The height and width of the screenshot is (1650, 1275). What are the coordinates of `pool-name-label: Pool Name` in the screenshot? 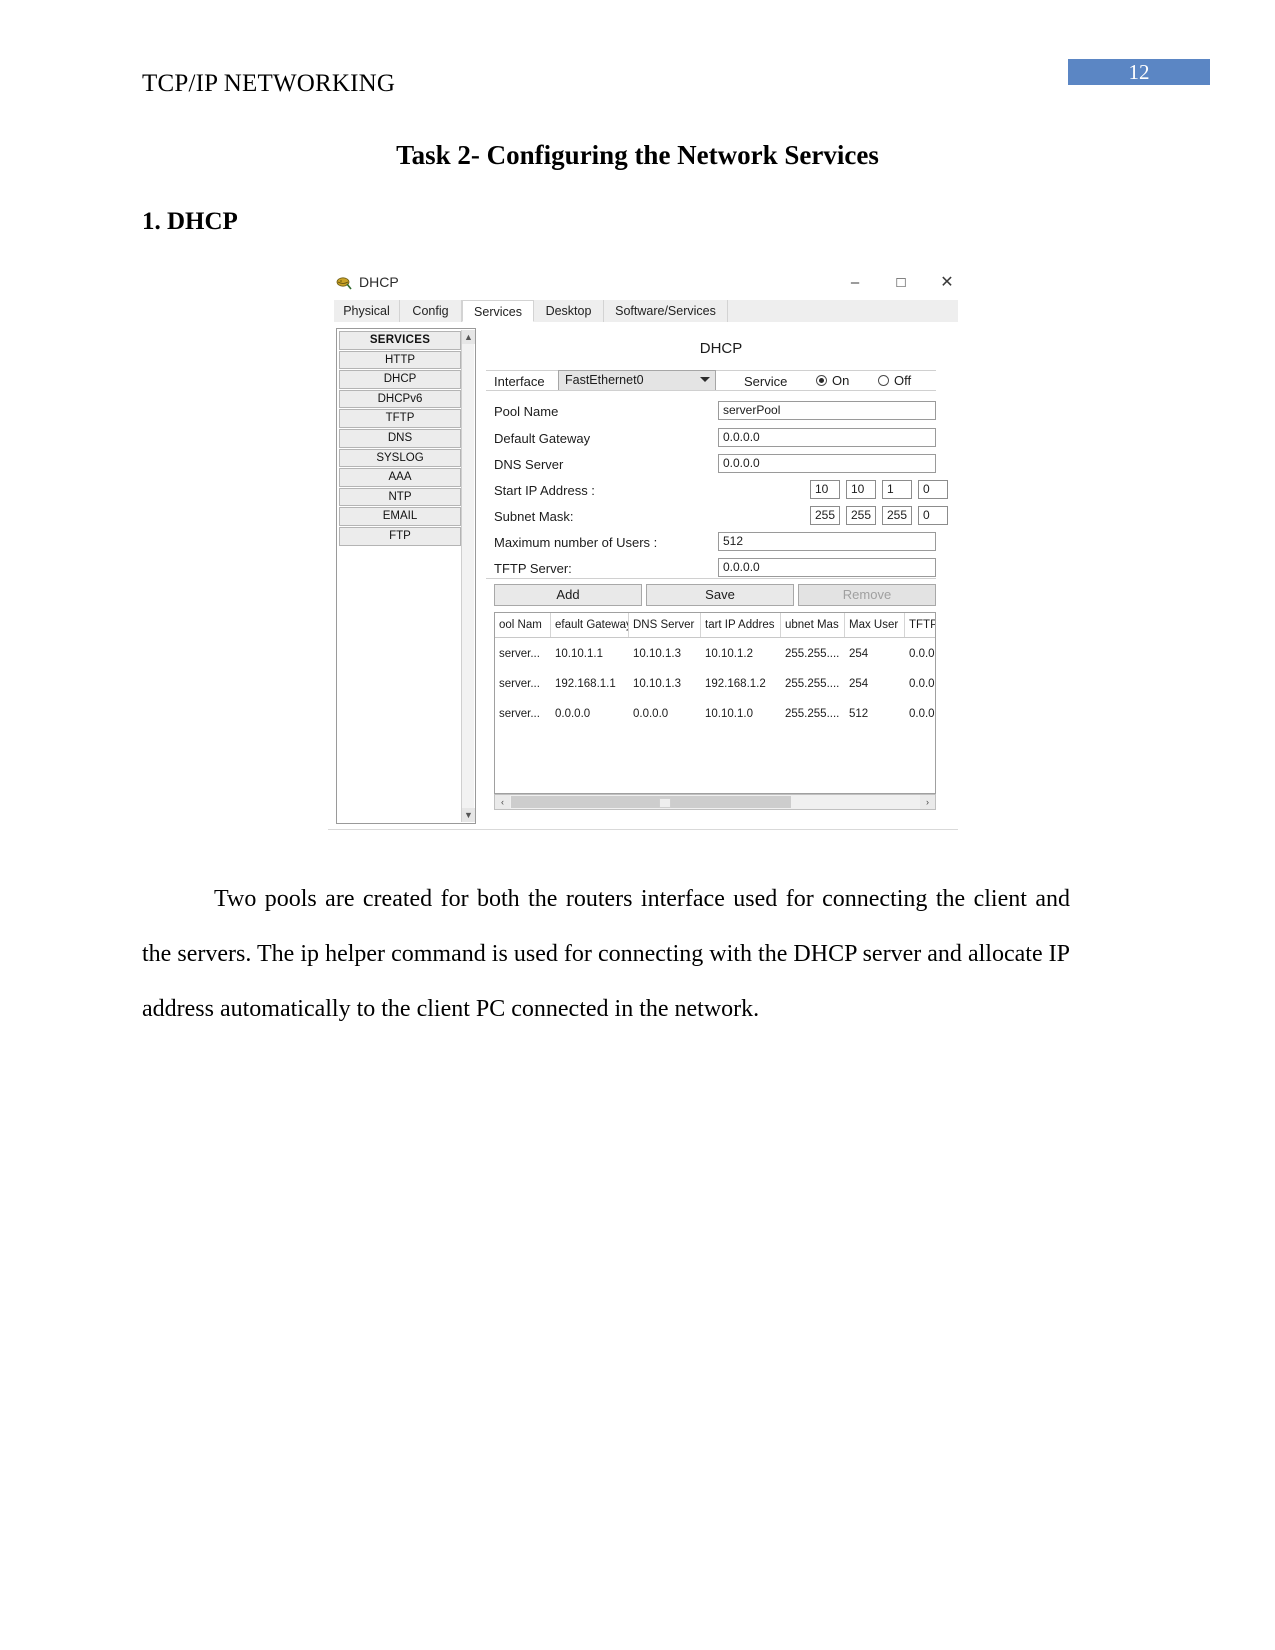 It's located at (526, 411).